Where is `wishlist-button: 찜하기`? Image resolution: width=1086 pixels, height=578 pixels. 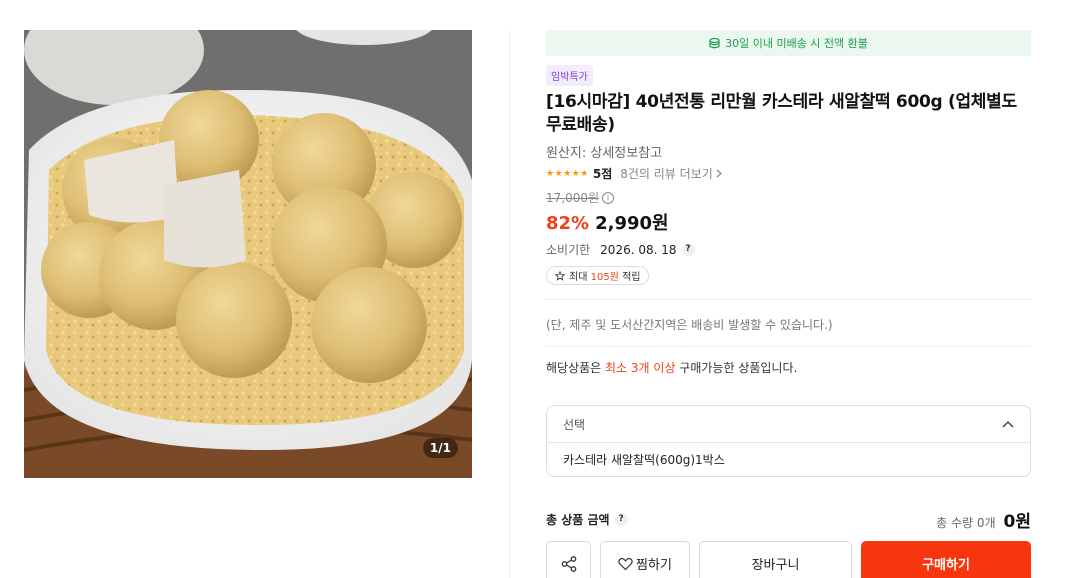
wishlist-button: 찜하기 is located at coordinates (645, 559).